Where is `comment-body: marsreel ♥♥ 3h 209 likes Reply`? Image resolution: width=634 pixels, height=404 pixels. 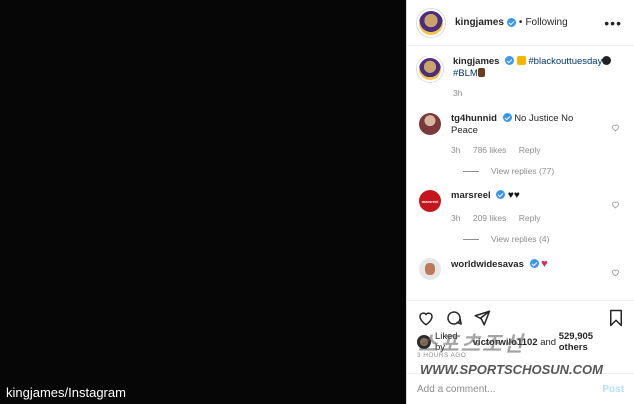 comment-body: marsreel ♥♥ 3h 209 likes Reply is located at coordinates (521, 207).